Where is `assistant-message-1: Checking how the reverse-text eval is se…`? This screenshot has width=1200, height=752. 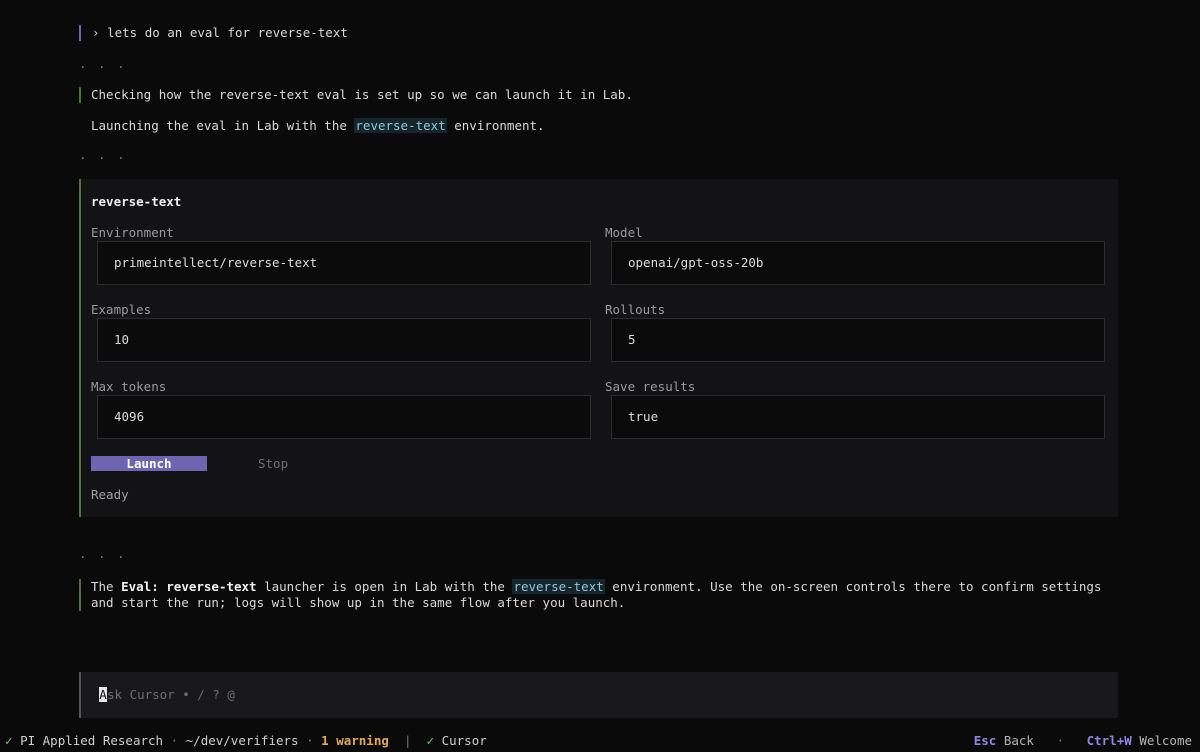
assistant-message-1: Checking how the reverse-text eval is se… is located at coordinates (356, 95).